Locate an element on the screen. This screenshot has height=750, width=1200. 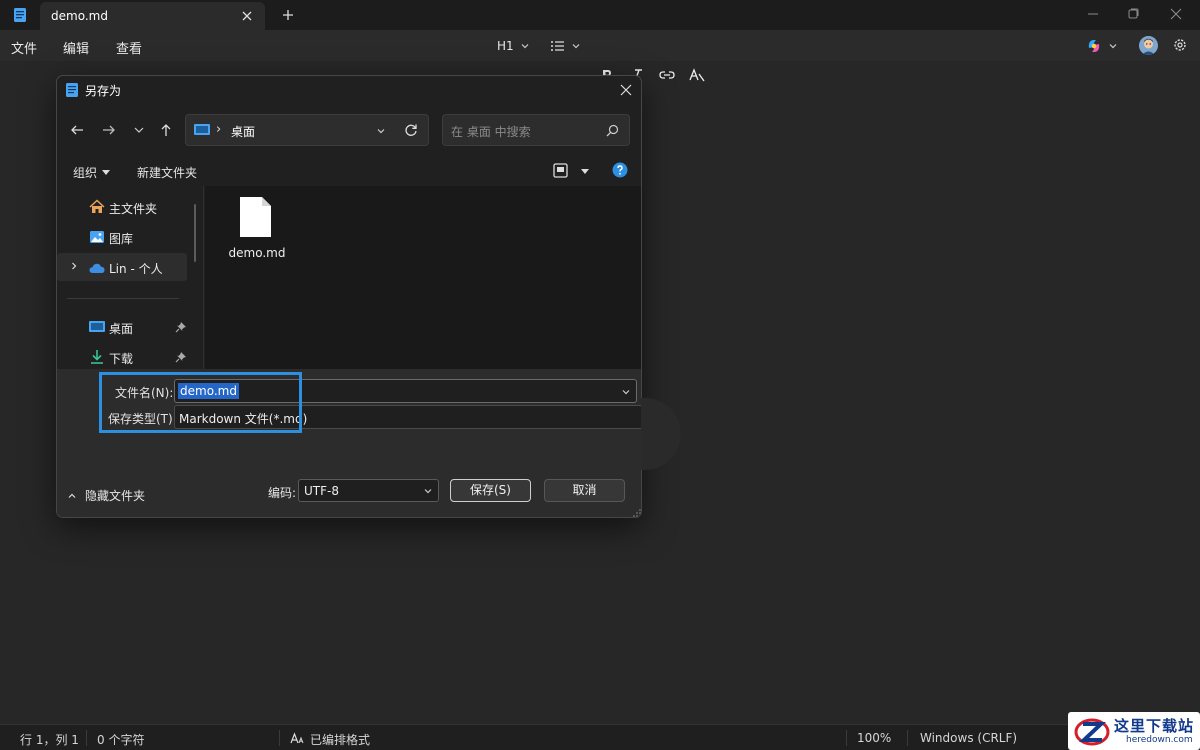
link-icon is located at coordinates (667, 75).